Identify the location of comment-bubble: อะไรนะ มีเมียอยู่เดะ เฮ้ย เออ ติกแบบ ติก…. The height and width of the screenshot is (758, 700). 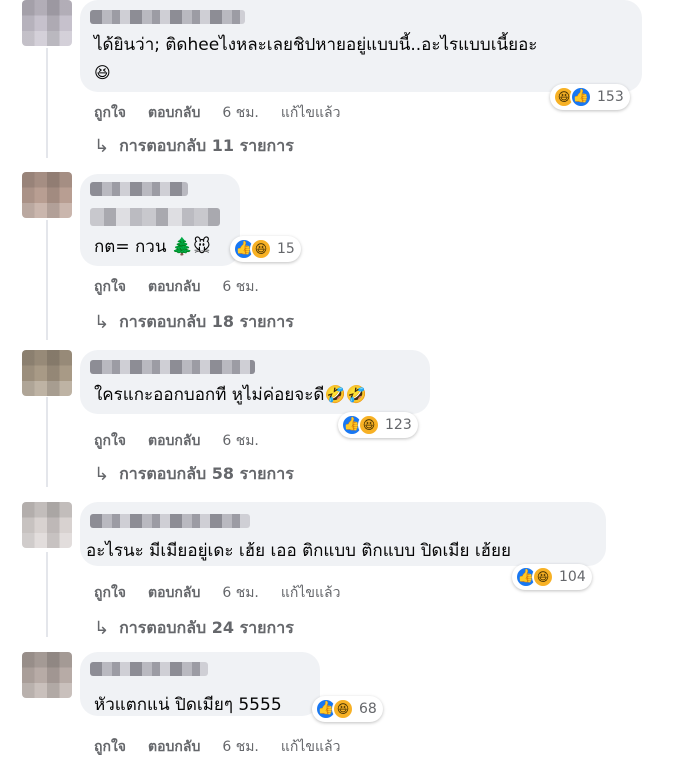
(343, 534).